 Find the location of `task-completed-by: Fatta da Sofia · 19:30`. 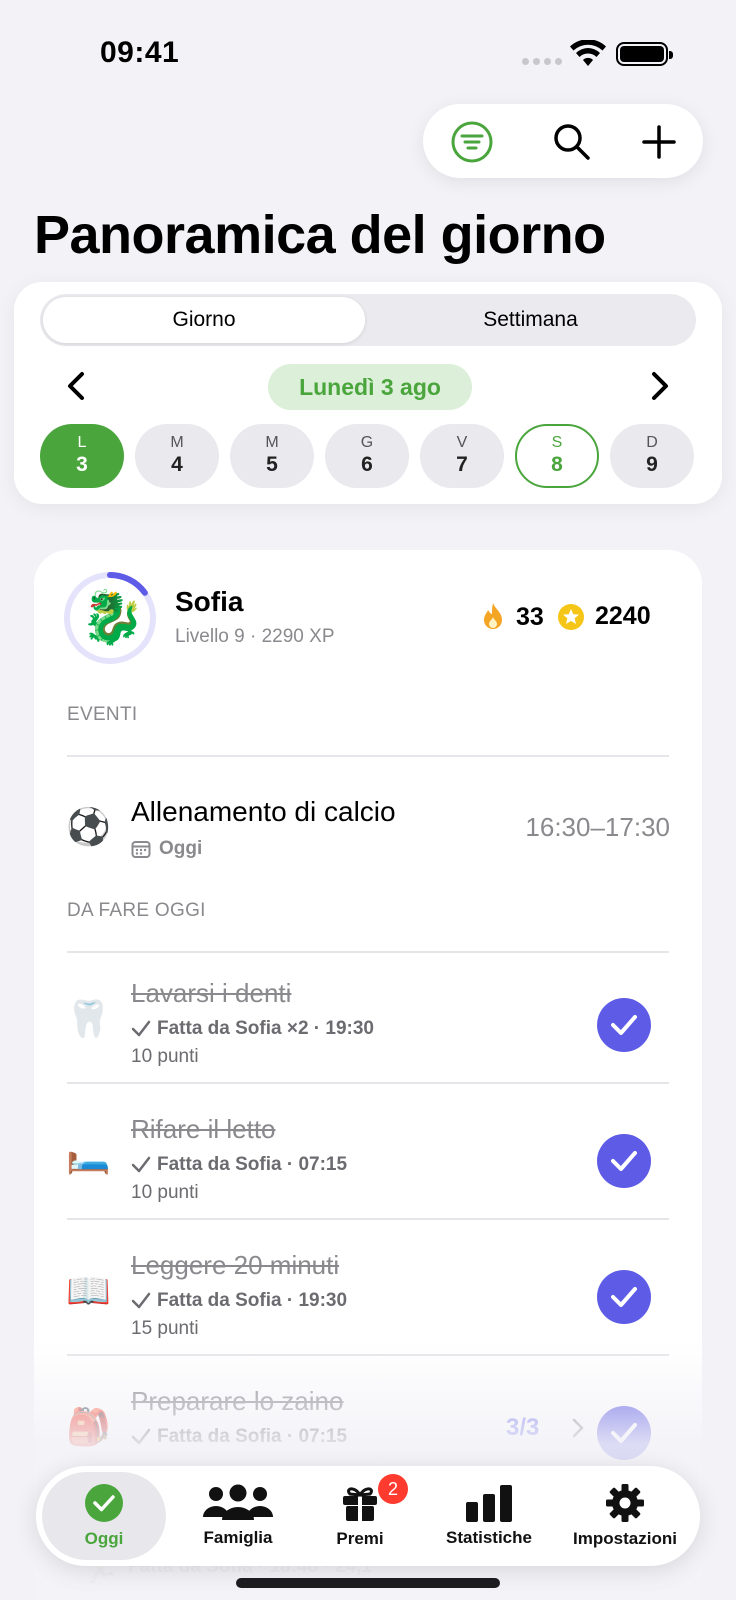

task-completed-by: Fatta da Sofia · 19:30 is located at coordinates (239, 1301).